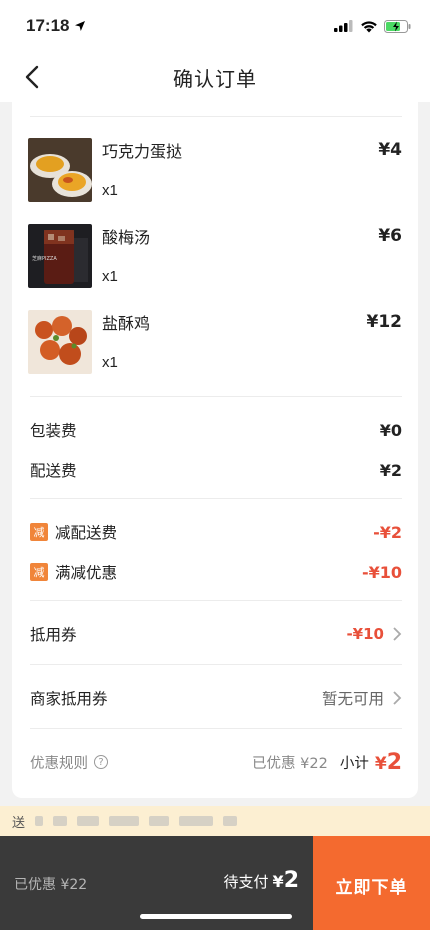  Describe the element at coordinates (53, 471) in the screenshot. I see `delivery-fee-label: 配送费` at that location.